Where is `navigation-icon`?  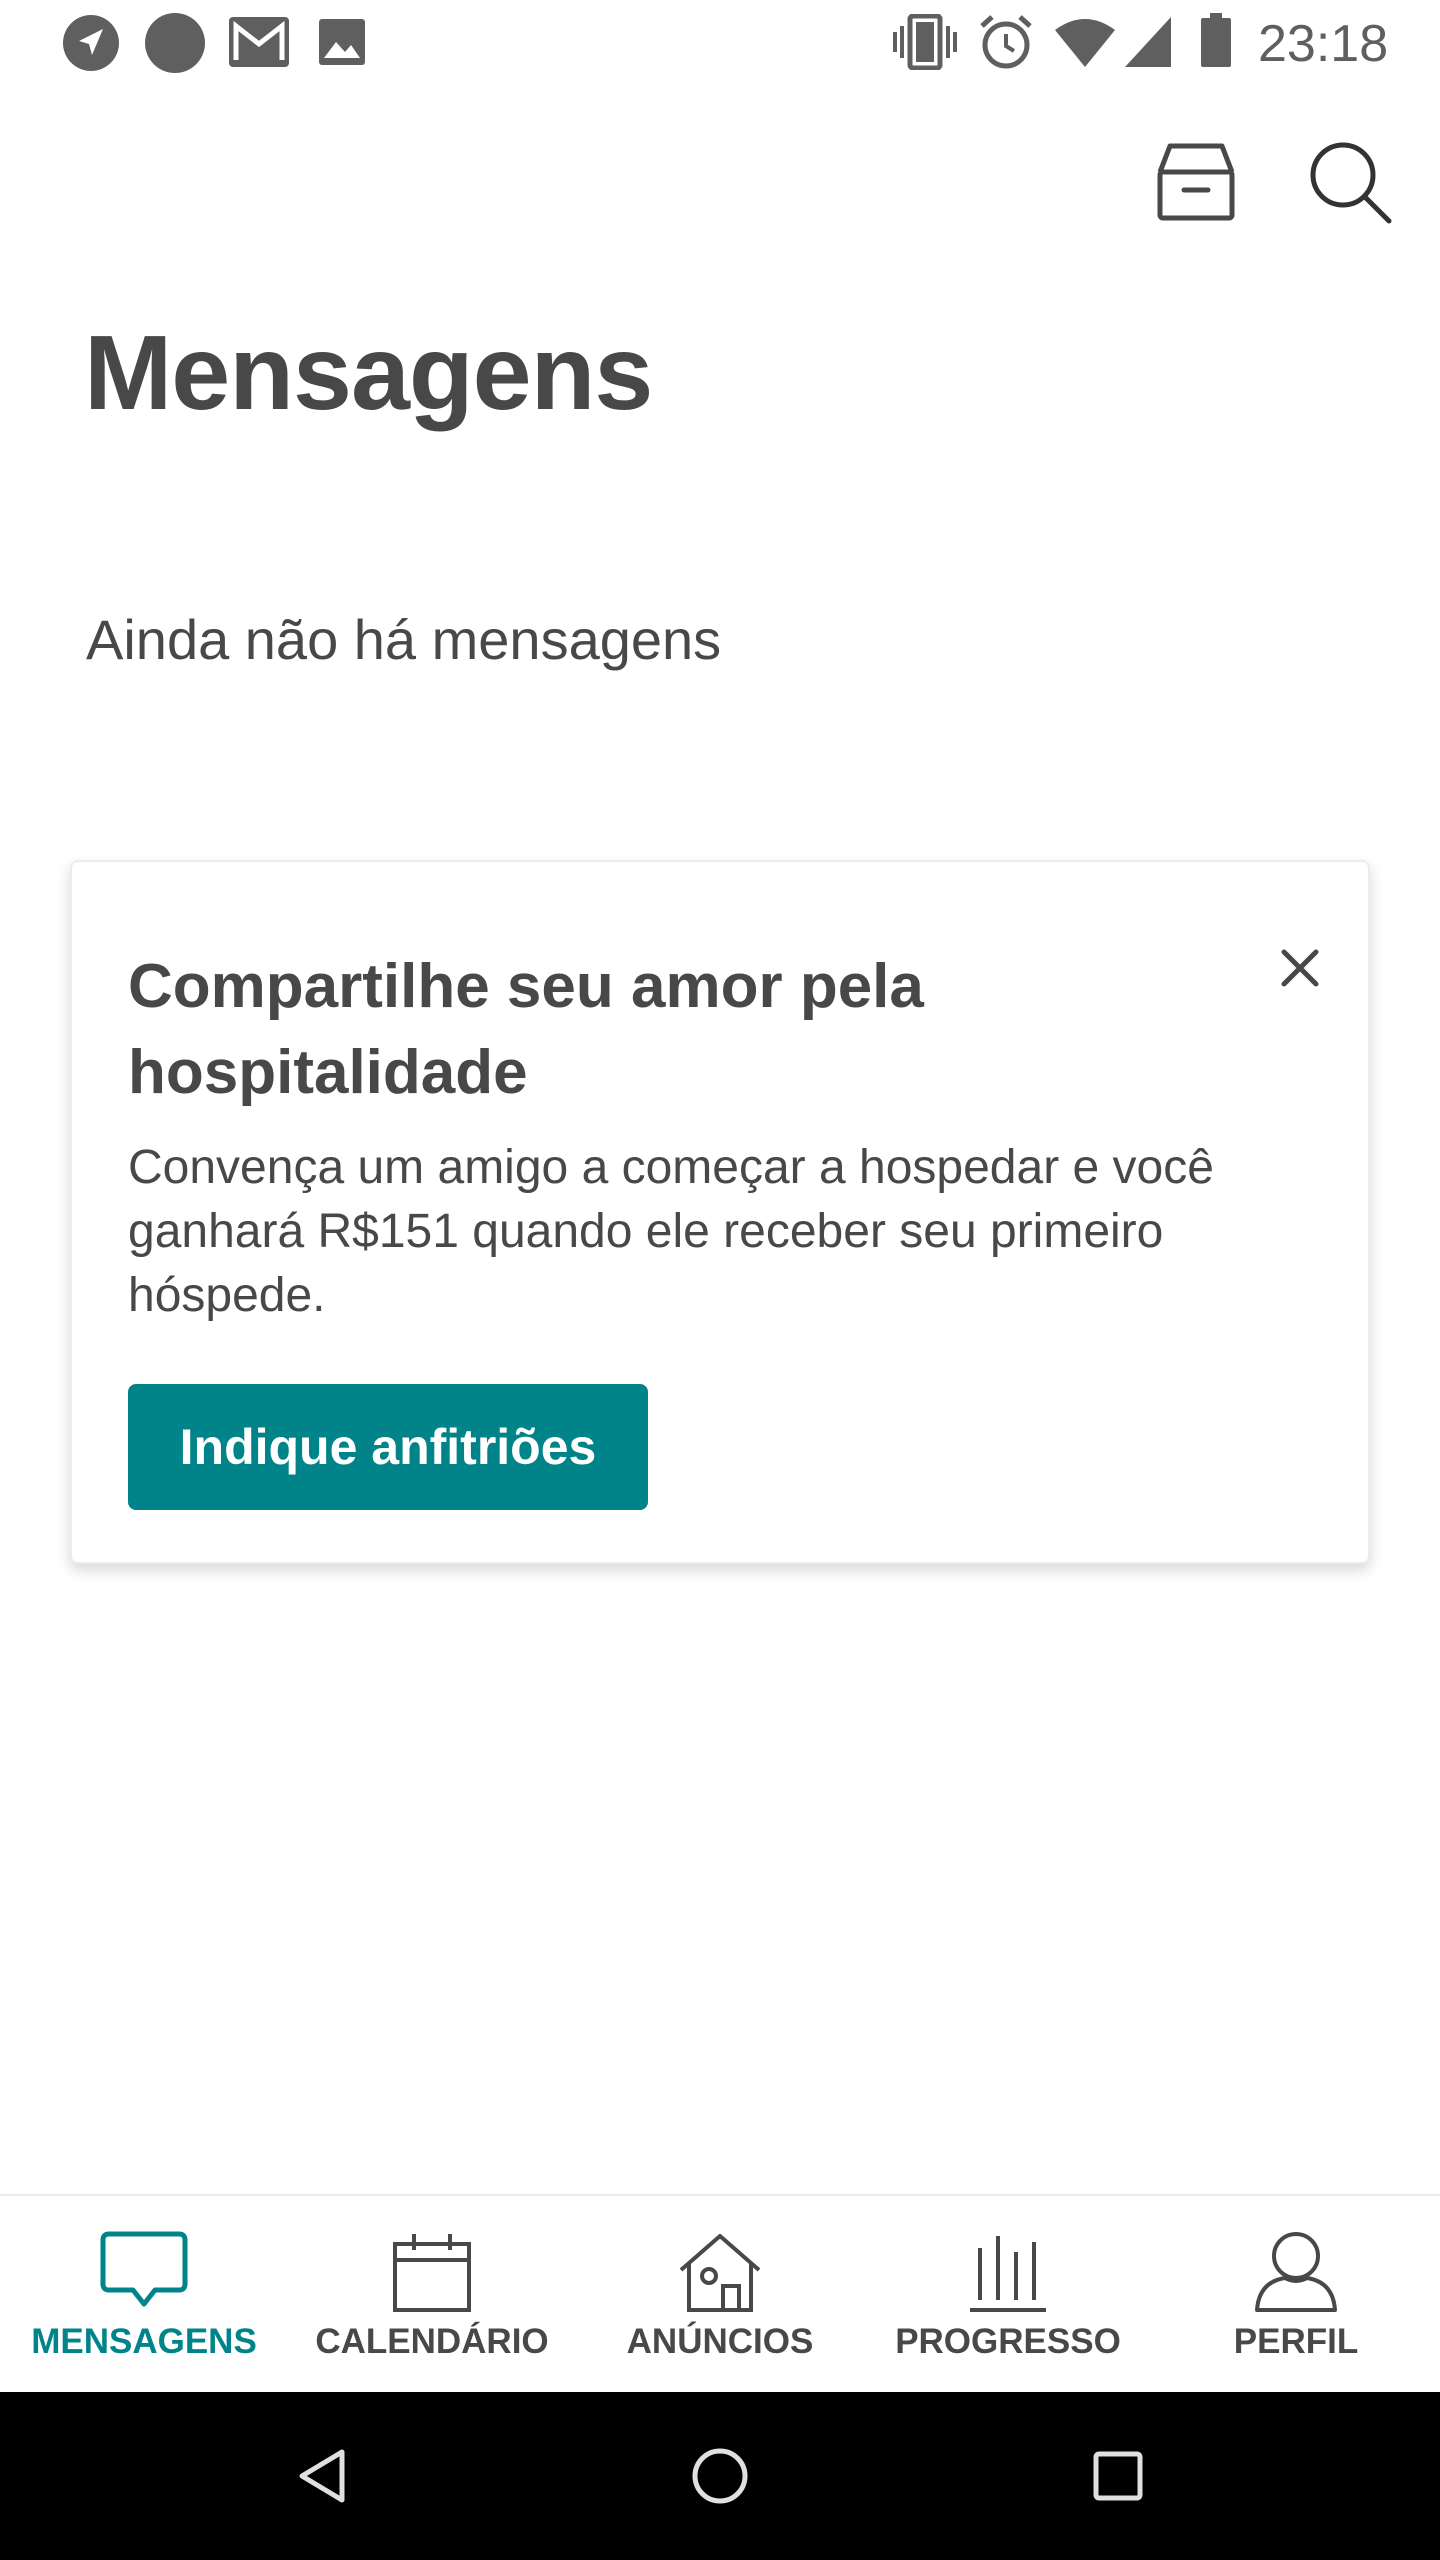 navigation-icon is located at coordinates (91, 43).